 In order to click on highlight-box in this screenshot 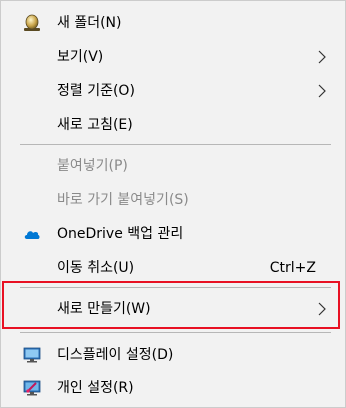, I will do `click(171, 305)`.